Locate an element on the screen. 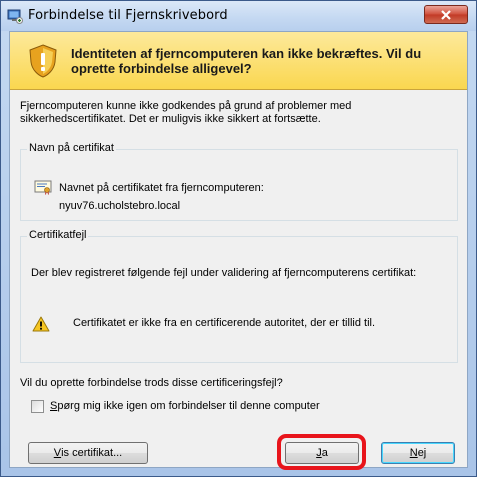  no-accel: N is located at coordinates (413, 453).